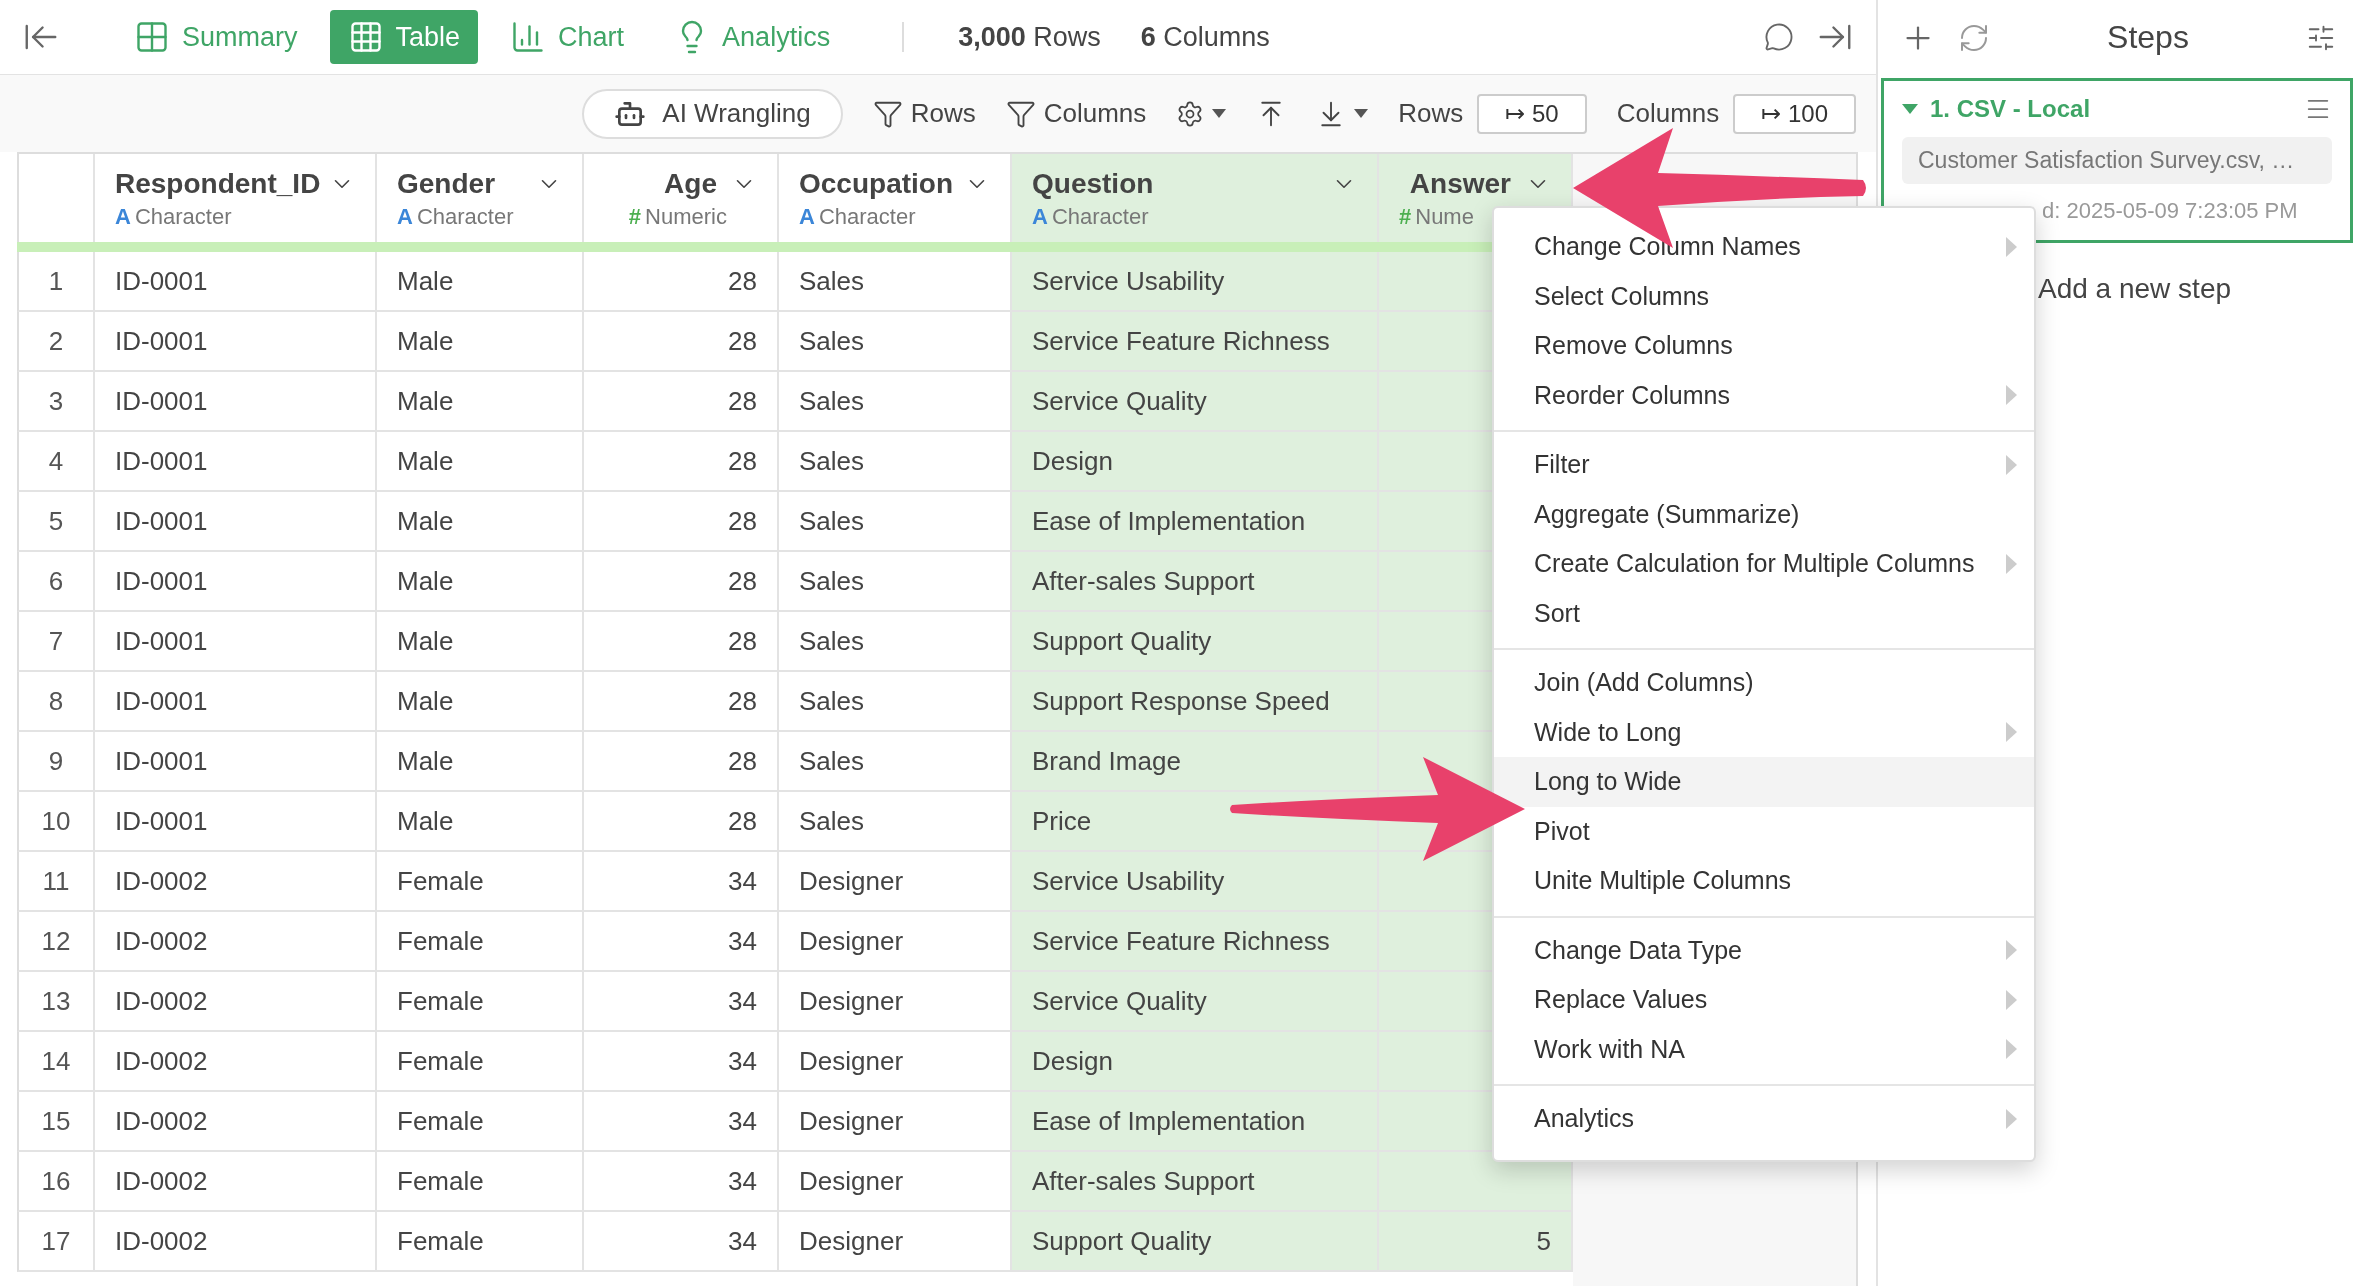 The width and height of the screenshot is (2356, 1286). I want to click on row-number: 14, so click(56, 1062).